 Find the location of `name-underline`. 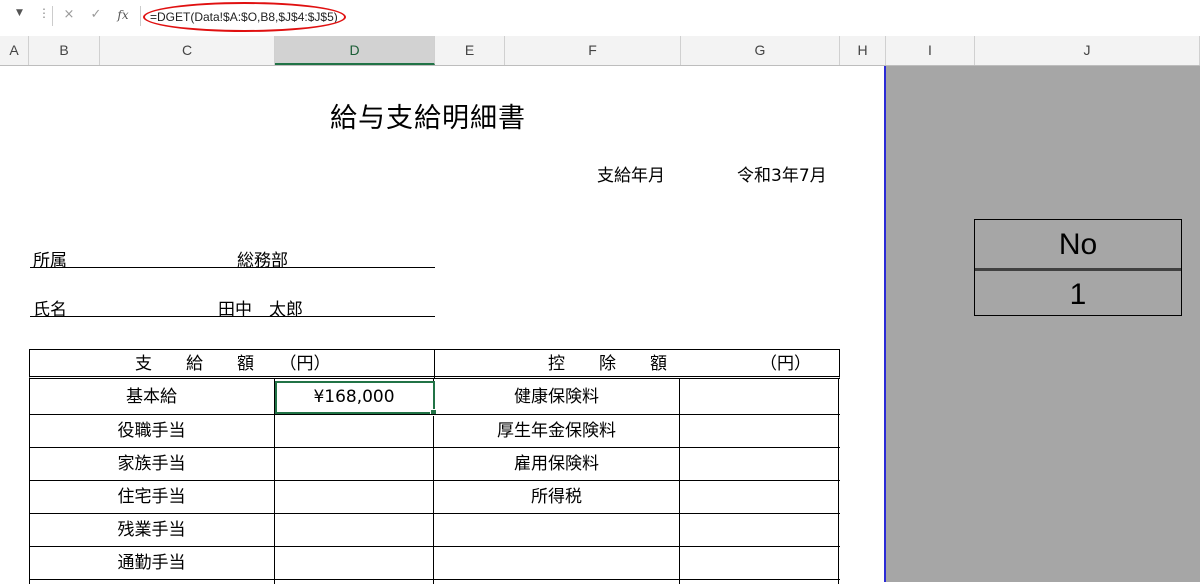

name-underline is located at coordinates (232, 316).